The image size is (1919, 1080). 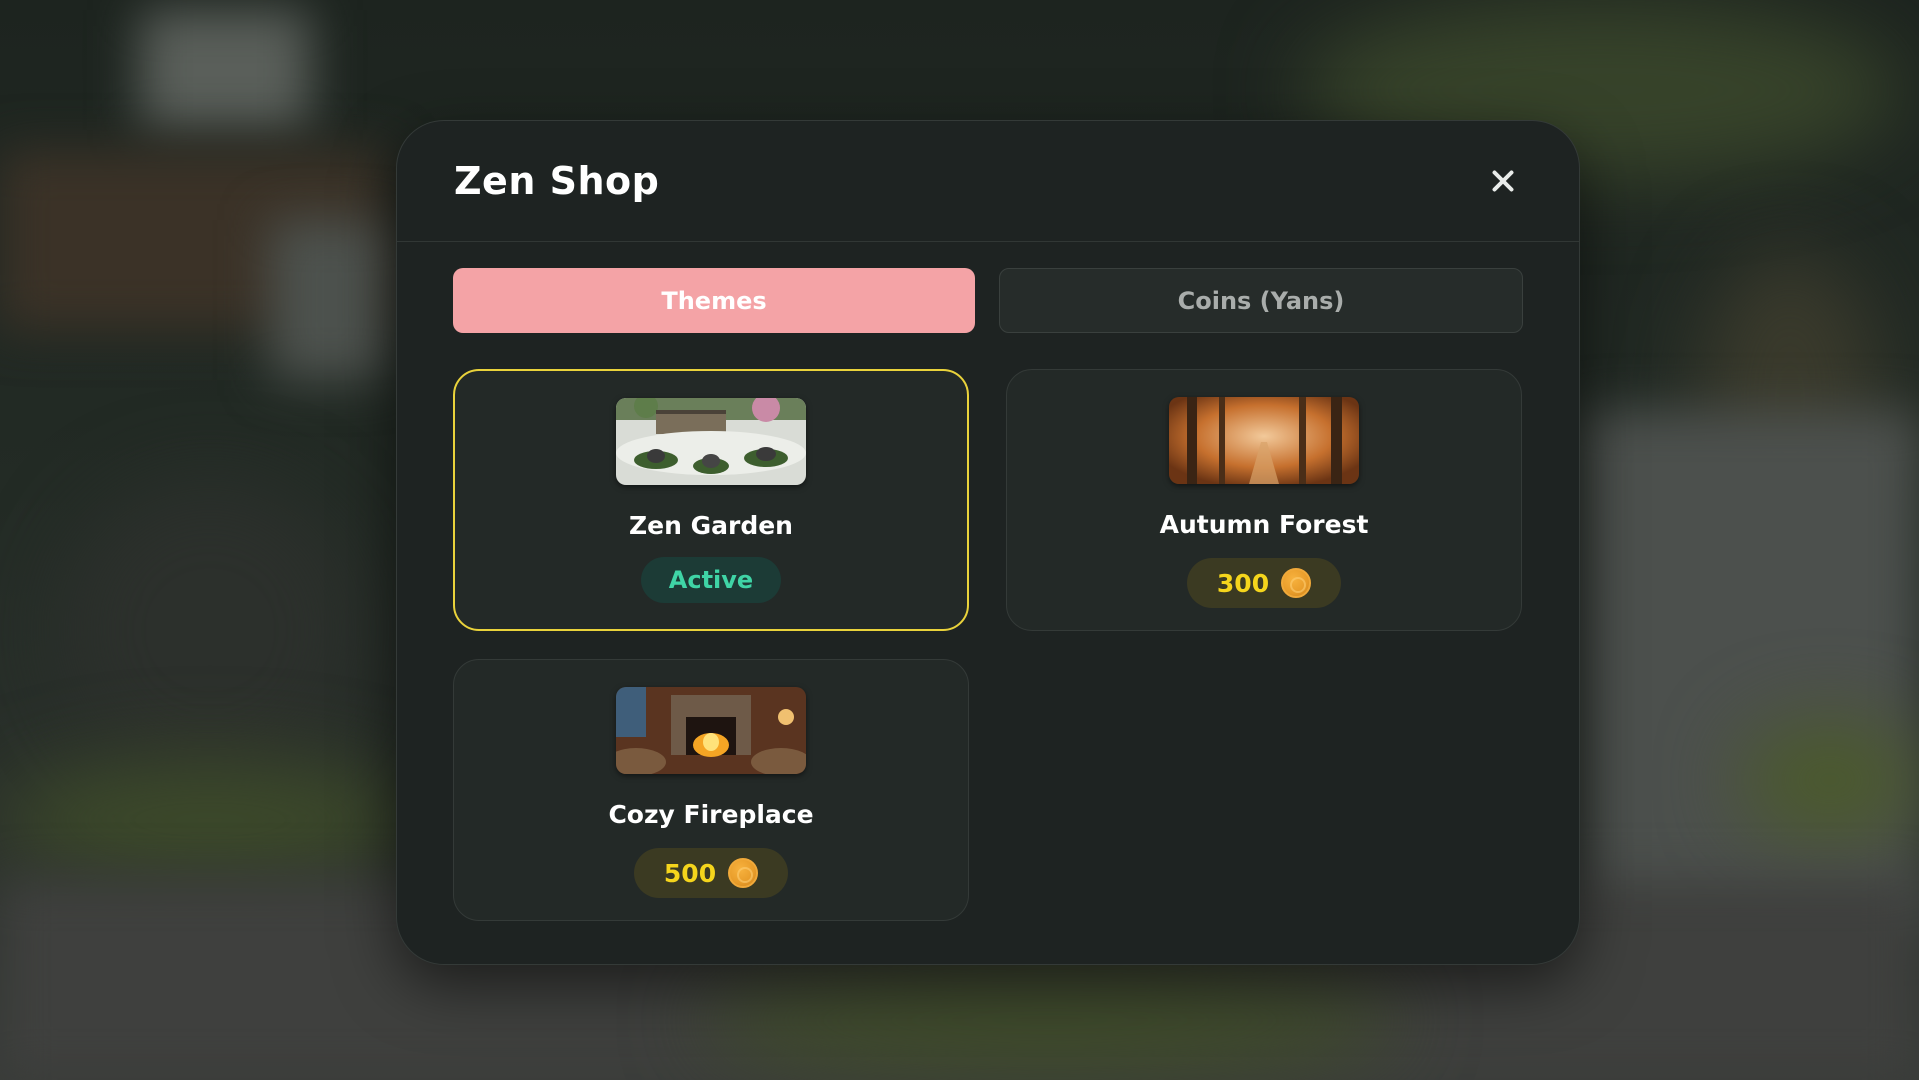 I want to click on cozy-fireplace-image, so click(x=711, y=730).